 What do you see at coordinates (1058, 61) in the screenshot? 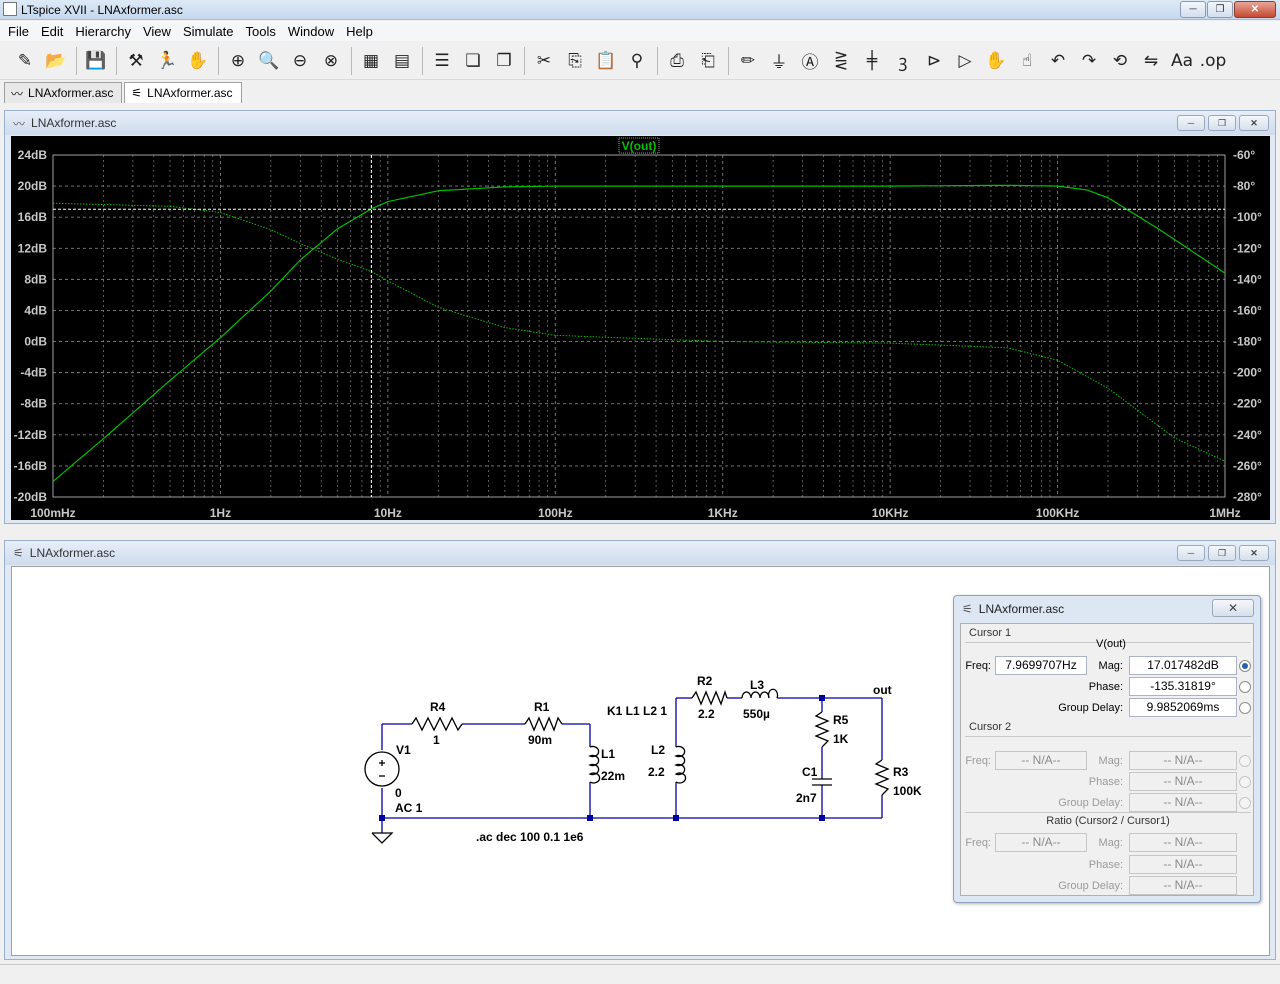
I see `undo-icon: ↶` at bounding box center [1058, 61].